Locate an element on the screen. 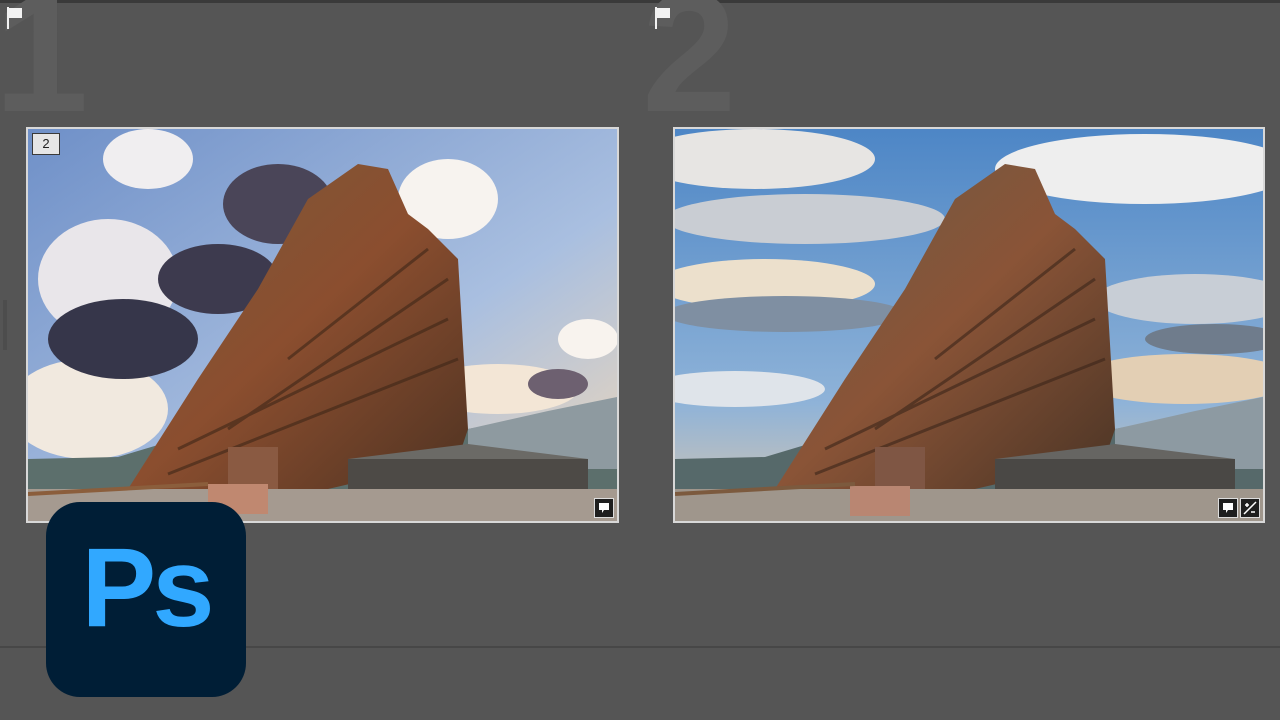  edited-icon is located at coordinates (1250, 508).